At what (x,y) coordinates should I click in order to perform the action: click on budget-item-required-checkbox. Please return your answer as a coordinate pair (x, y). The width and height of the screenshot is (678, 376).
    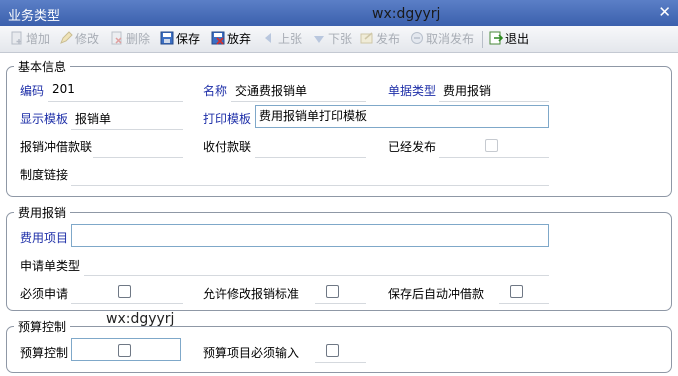
    Looking at the image, I should click on (332, 350).